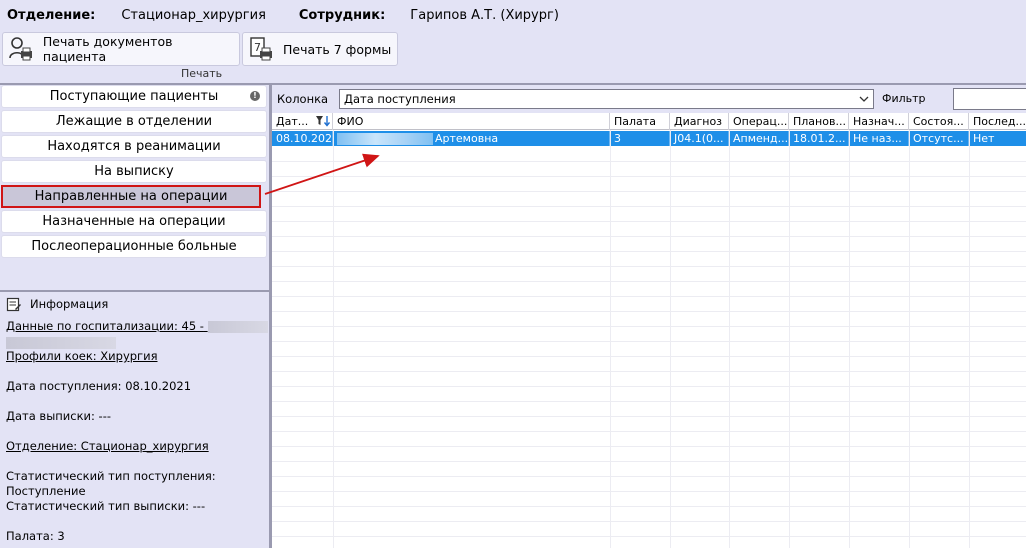 This screenshot has height=548, width=1026. I want to click on left-panel-splitter, so click(134, 291).